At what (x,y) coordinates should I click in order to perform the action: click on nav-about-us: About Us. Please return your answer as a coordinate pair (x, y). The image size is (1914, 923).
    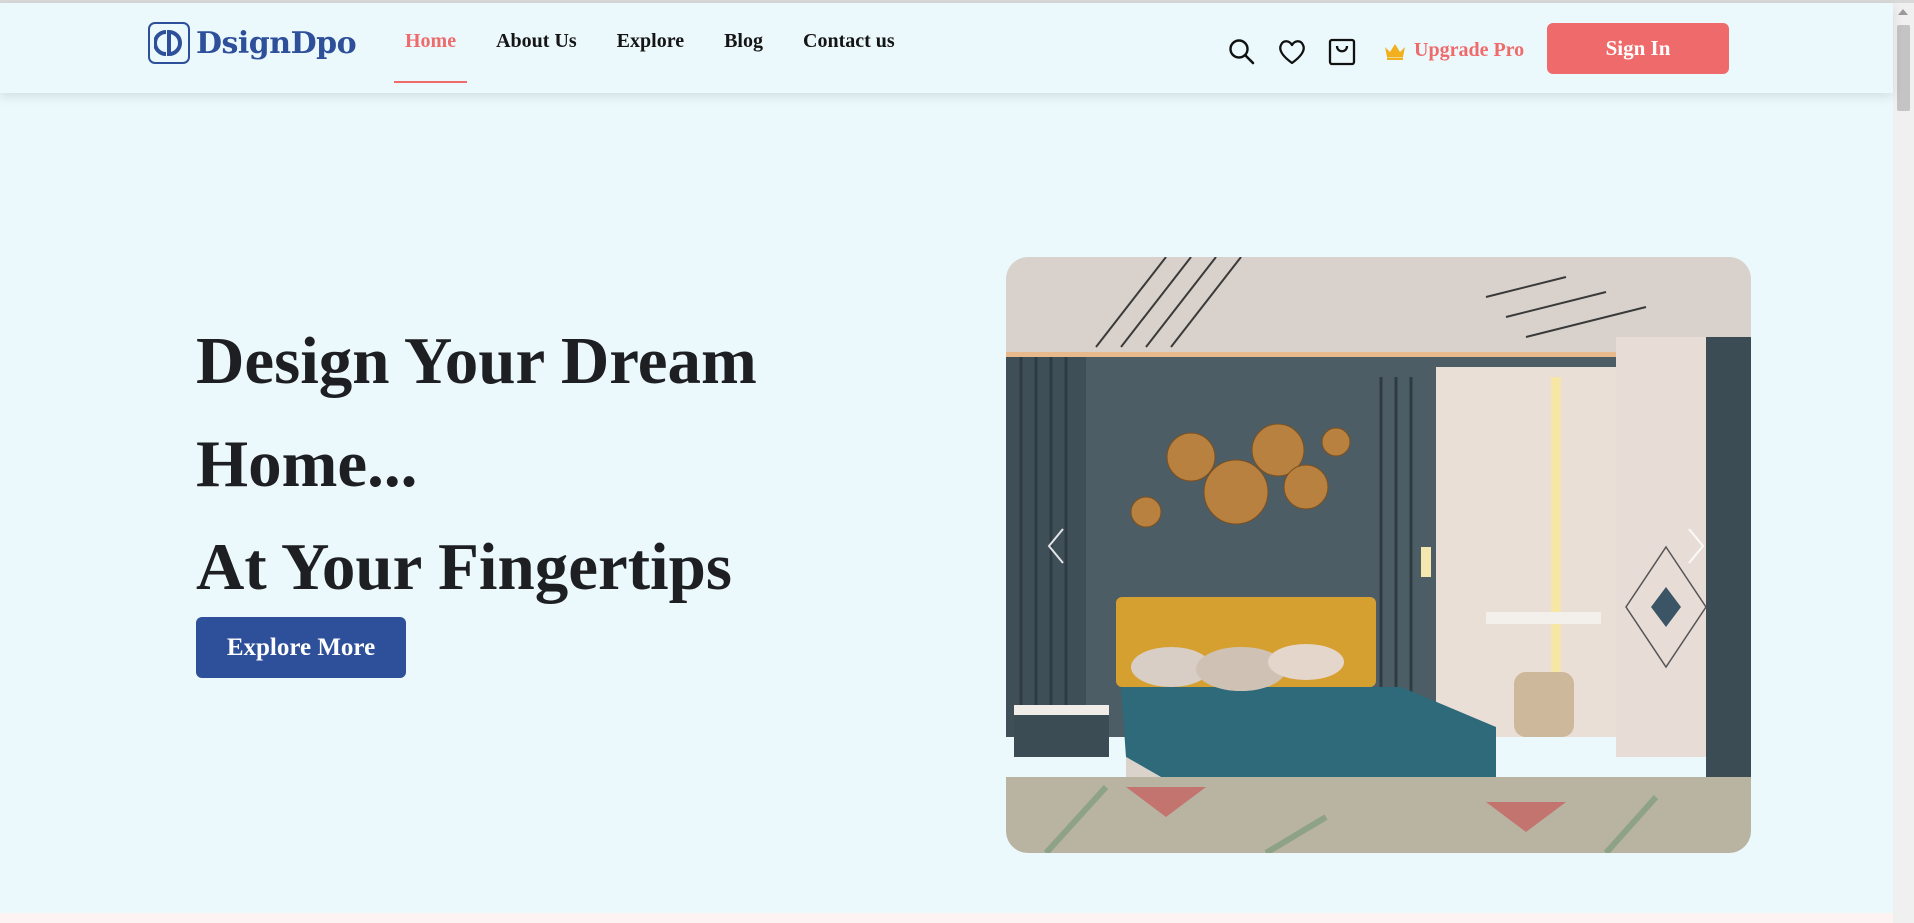
    Looking at the image, I should click on (536, 43).